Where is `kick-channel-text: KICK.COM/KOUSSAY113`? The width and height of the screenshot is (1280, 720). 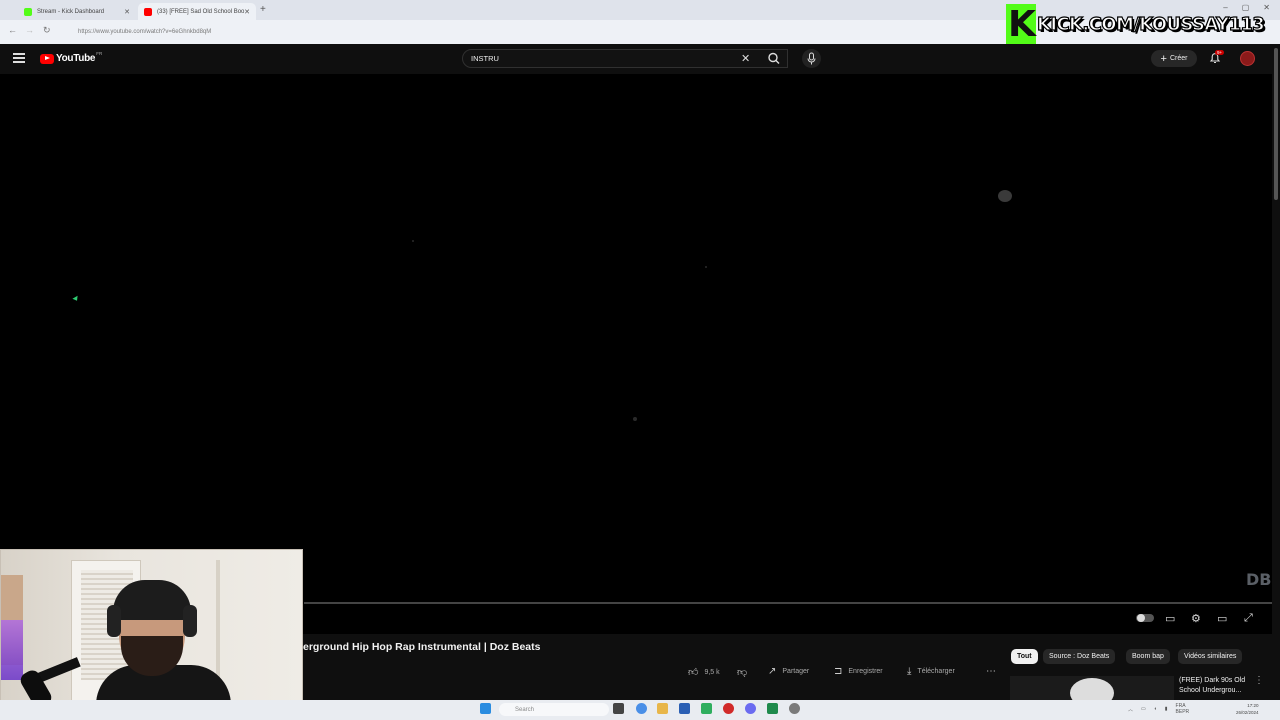
kick-channel-text: KICK.COM/KOUSSAY113 is located at coordinates (1150, 24).